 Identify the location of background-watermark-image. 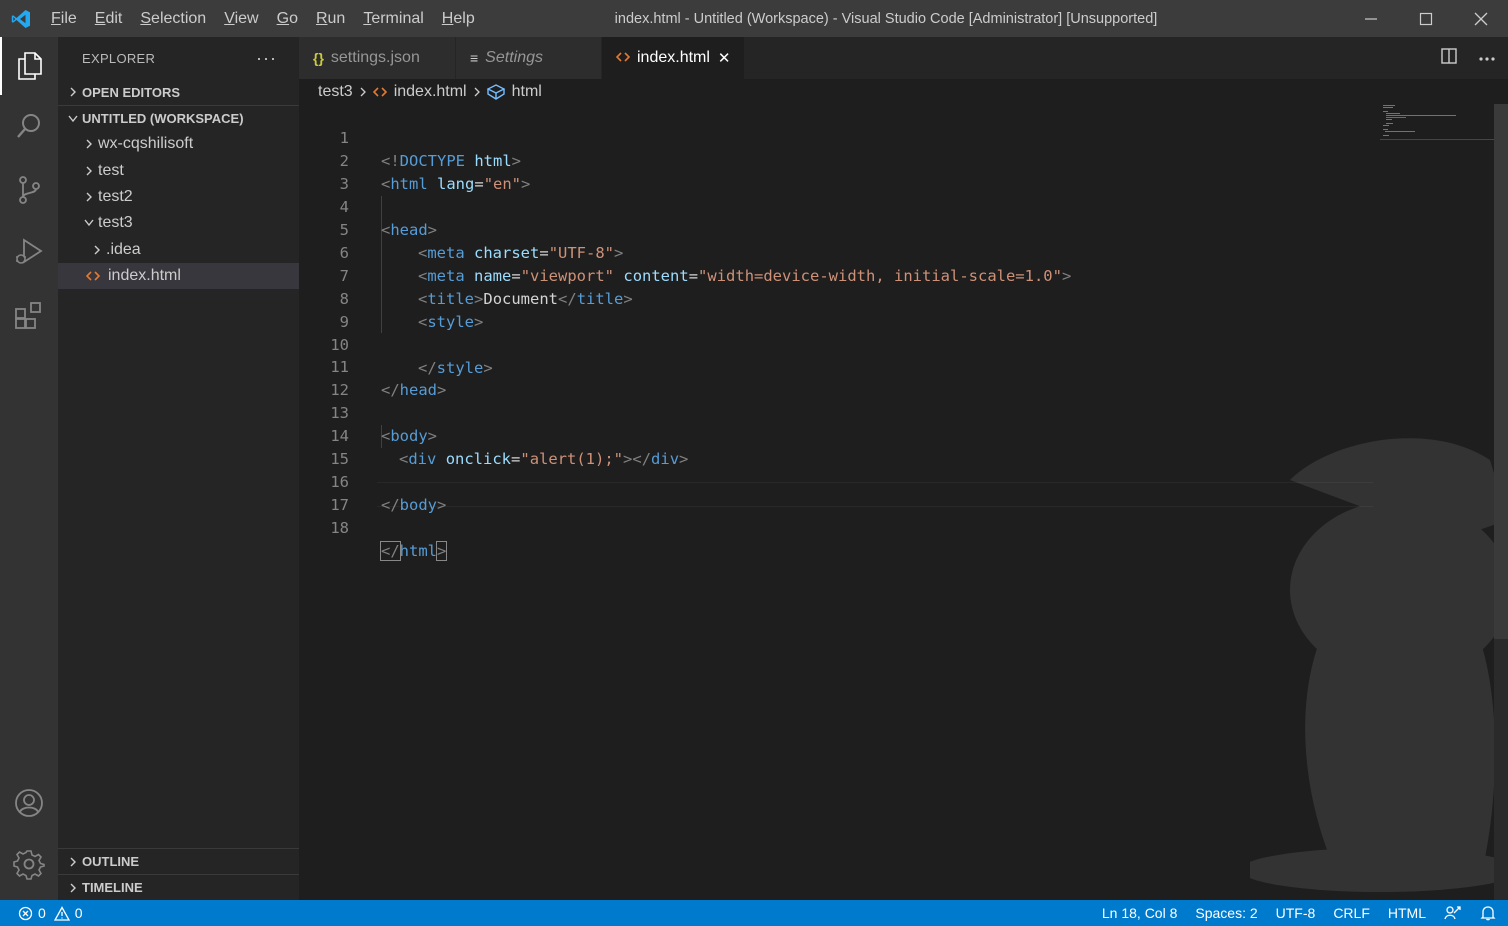
(1374, 650).